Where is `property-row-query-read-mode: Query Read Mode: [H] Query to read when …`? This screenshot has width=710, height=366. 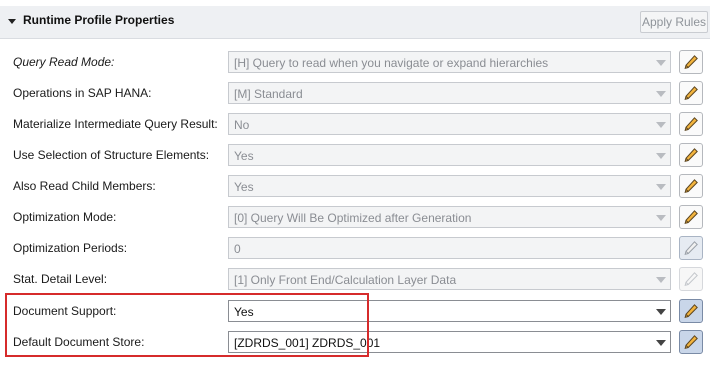
property-row-query-read-mode: Query Read Mode: [H] Query to read when … is located at coordinates (355, 62).